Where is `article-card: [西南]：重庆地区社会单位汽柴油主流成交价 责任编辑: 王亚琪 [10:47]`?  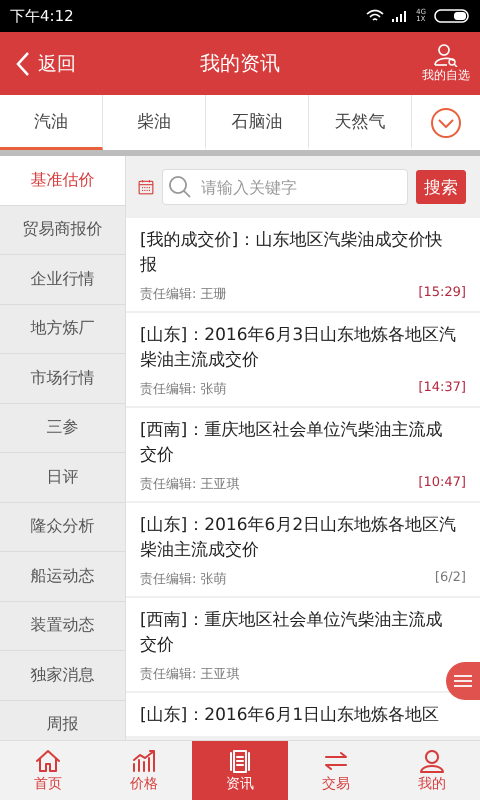
article-card: [西南]：重庆地区社会单位汽柴油主流成交价 责任编辑: 王亚琪 [10:47] is located at coordinates (303, 454).